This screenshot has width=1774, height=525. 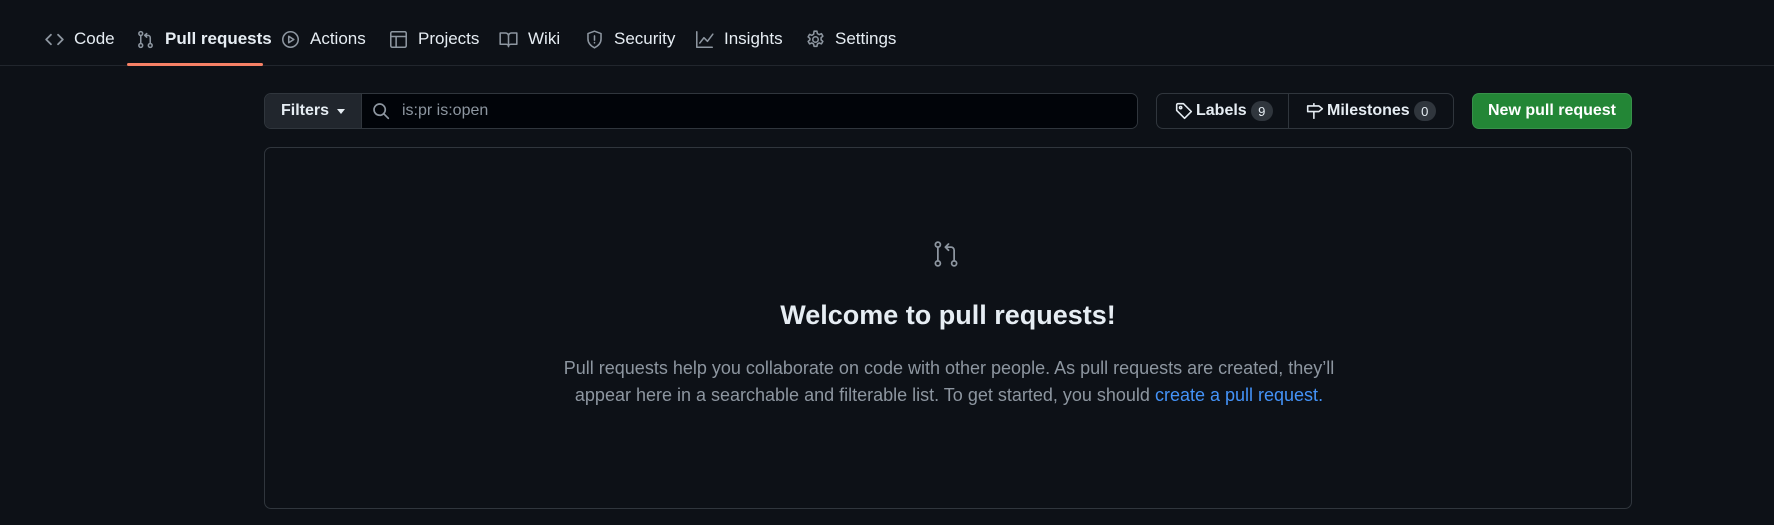 I want to click on tab-security-label: Security, so click(x=645, y=38).